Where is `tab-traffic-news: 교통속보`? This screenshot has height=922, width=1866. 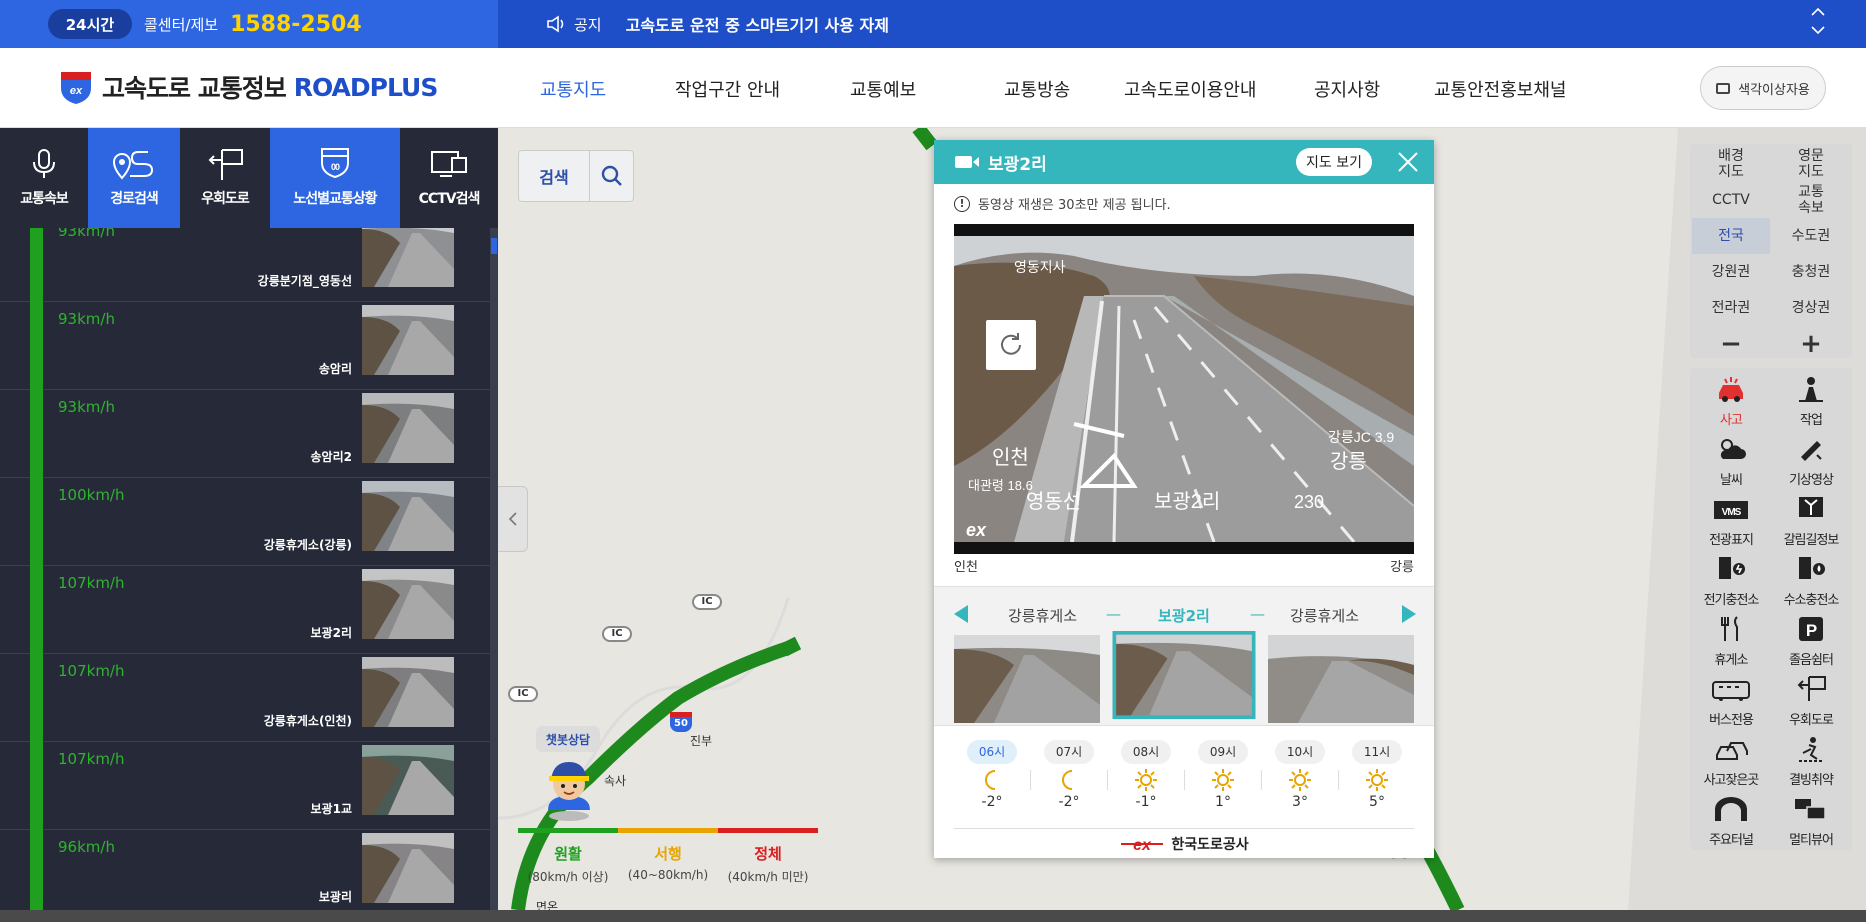
tab-traffic-news: 교통속보 is located at coordinates (44, 178).